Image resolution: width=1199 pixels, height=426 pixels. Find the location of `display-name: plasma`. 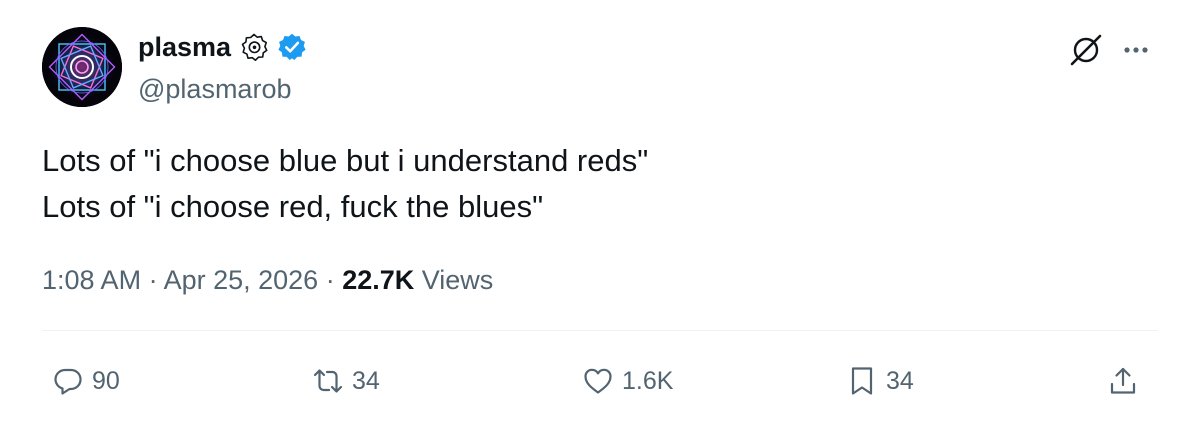

display-name: plasma is located at coordinates (184, 47).